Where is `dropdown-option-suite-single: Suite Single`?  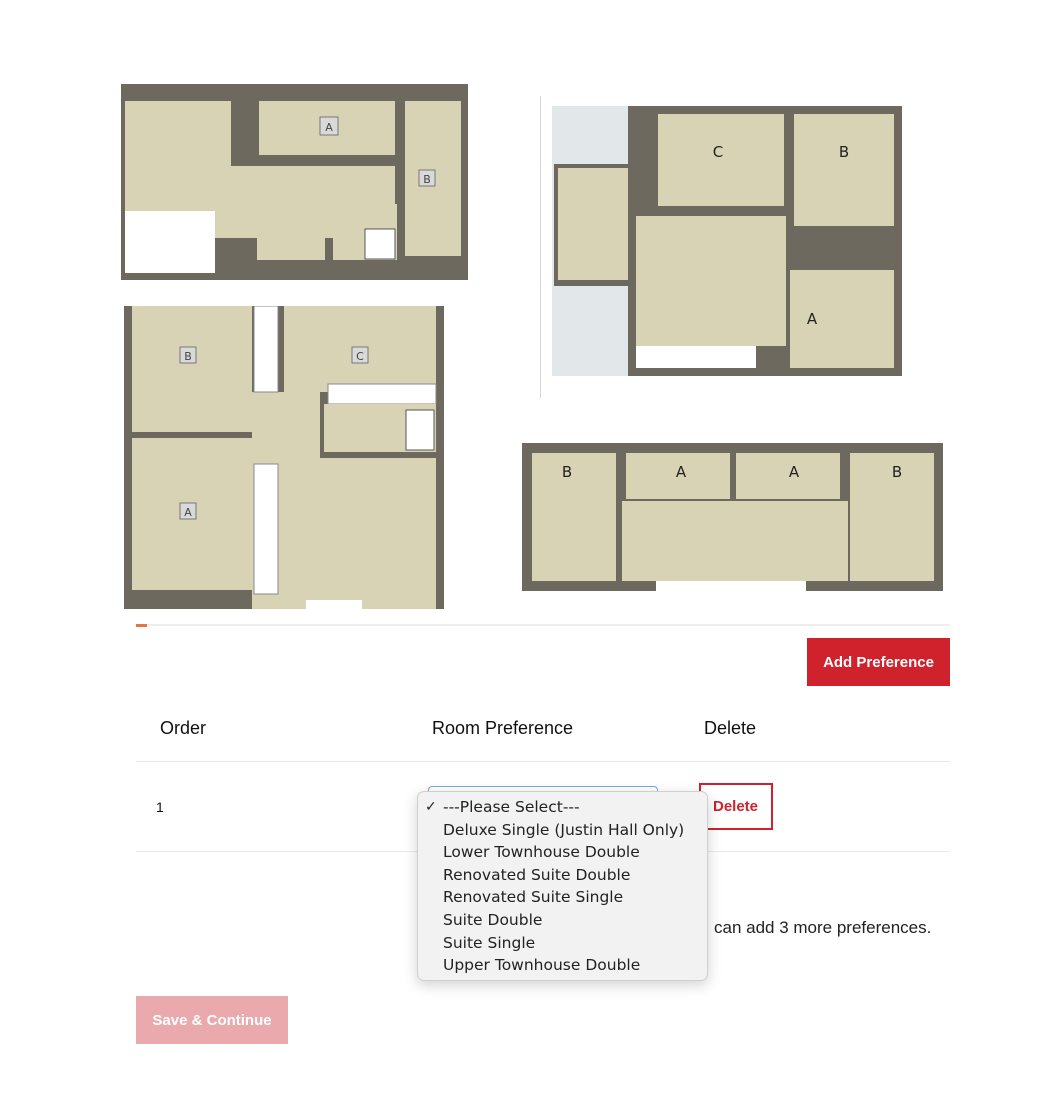 dropdown-option-suite-single: Suite Single is located at coordinates (562, 943).